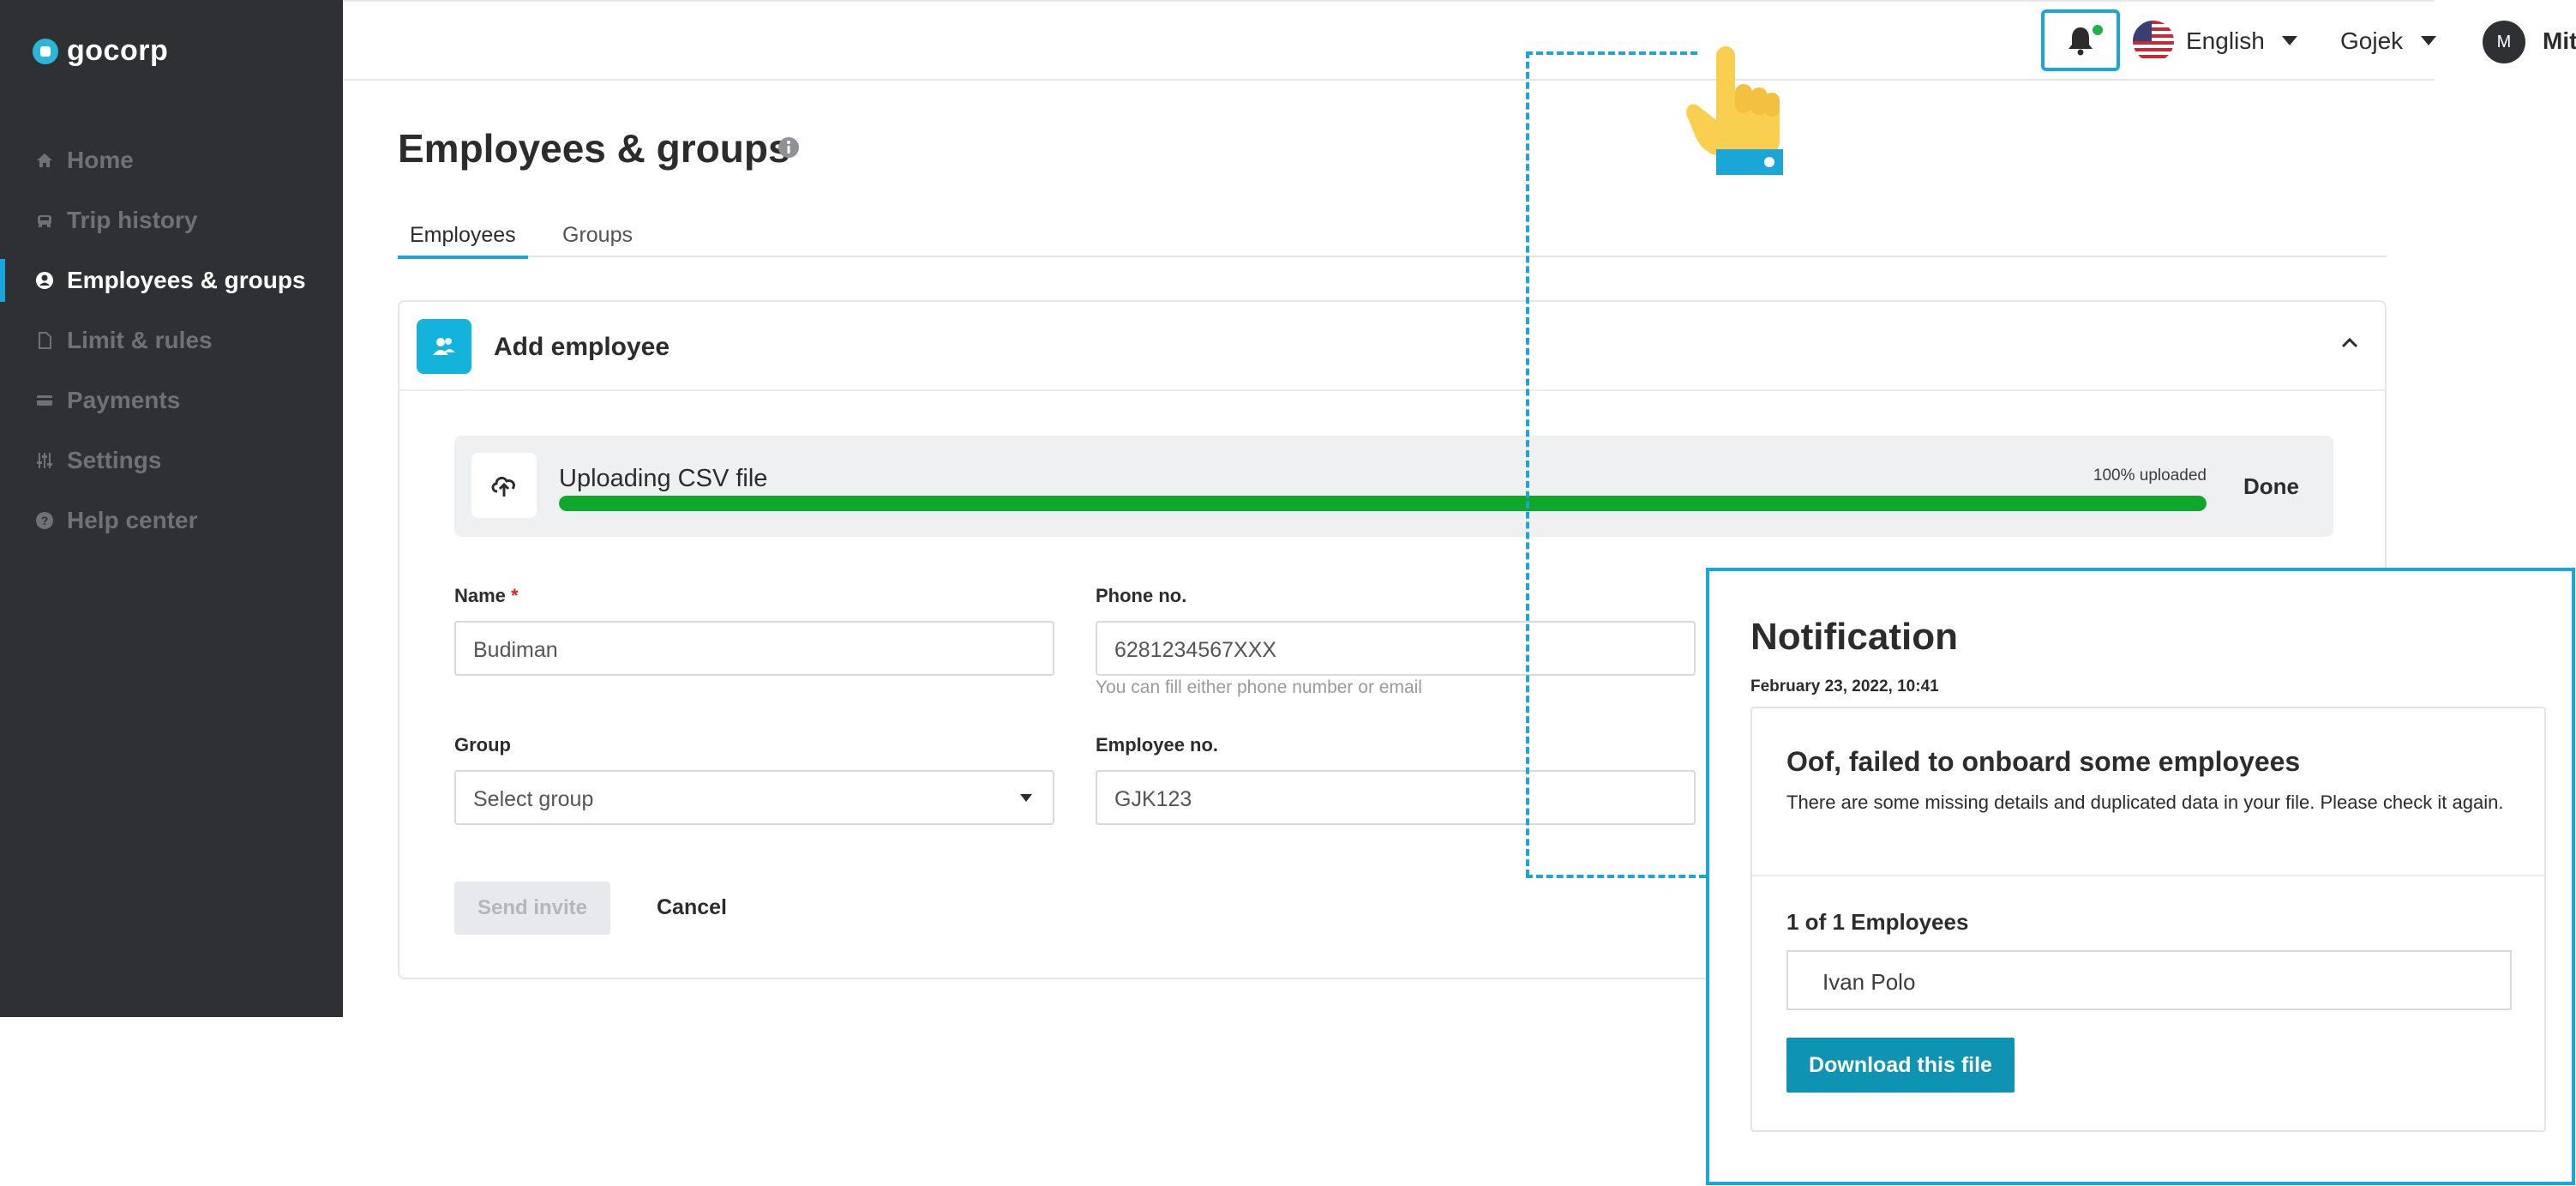 This screenshot has height=1186, width=2576. I want to click on notification-title: Notification, so click(1854, 637).